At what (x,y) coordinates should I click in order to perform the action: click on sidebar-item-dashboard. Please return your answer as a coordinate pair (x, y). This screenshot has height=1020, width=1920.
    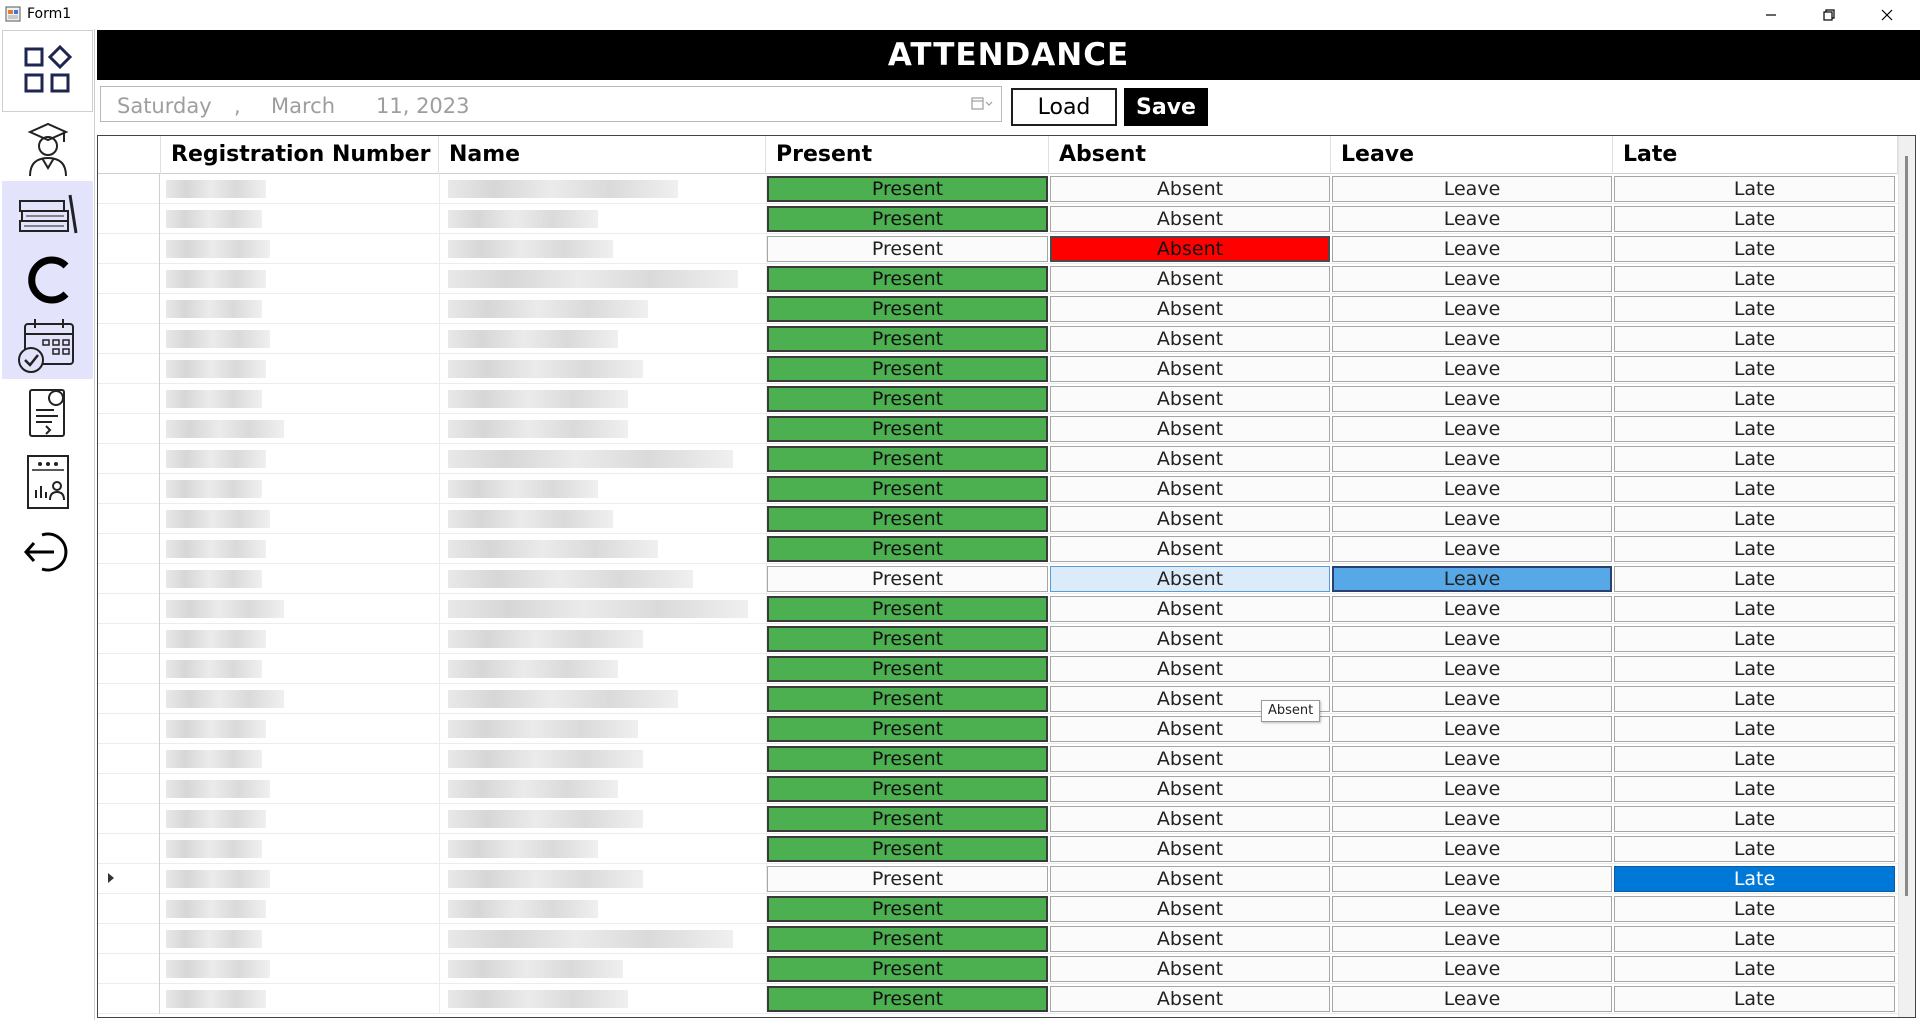
    Looking at the image, I should click on (47, 71).